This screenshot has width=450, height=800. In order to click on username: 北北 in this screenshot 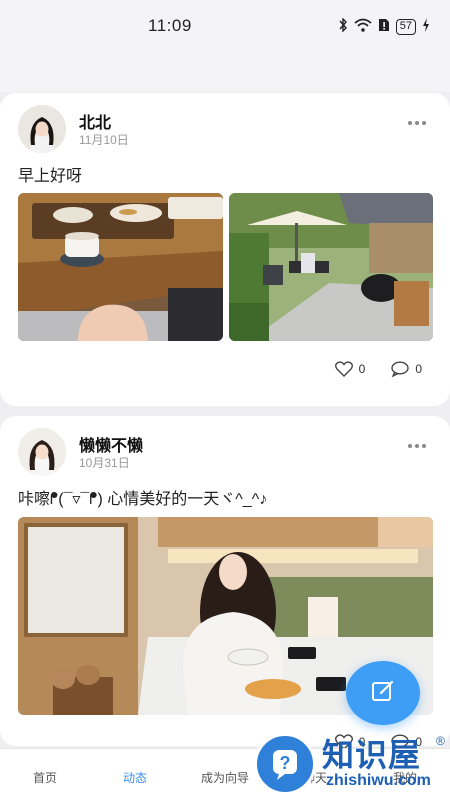, I will do `click(95, 121)`.